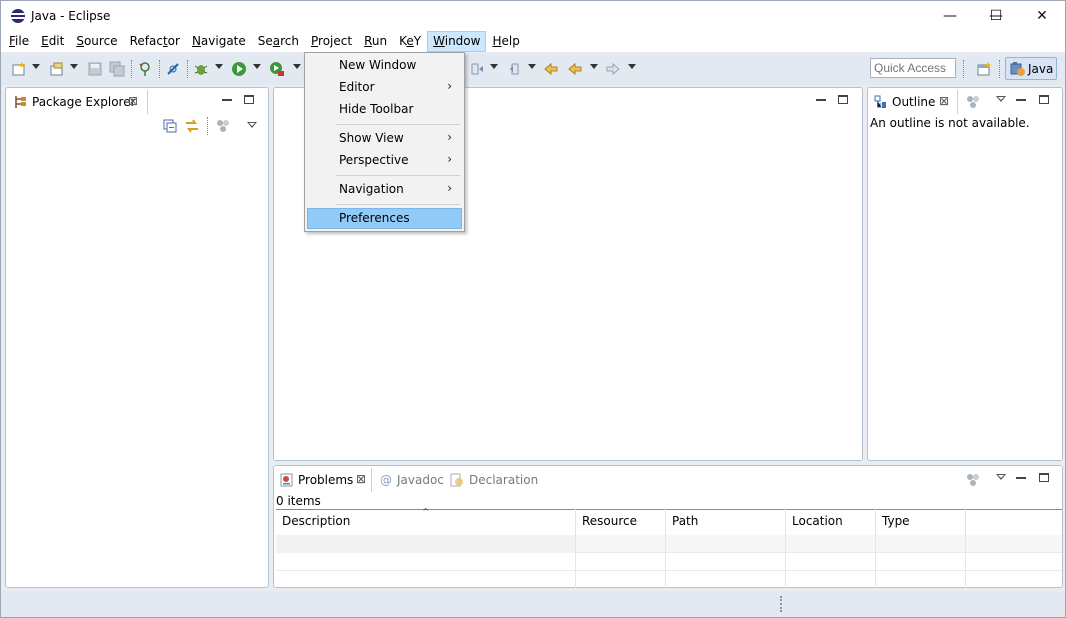 This screenshot has height=618, width=1066. I want to click on status-bar-grip, so click(781, 604).